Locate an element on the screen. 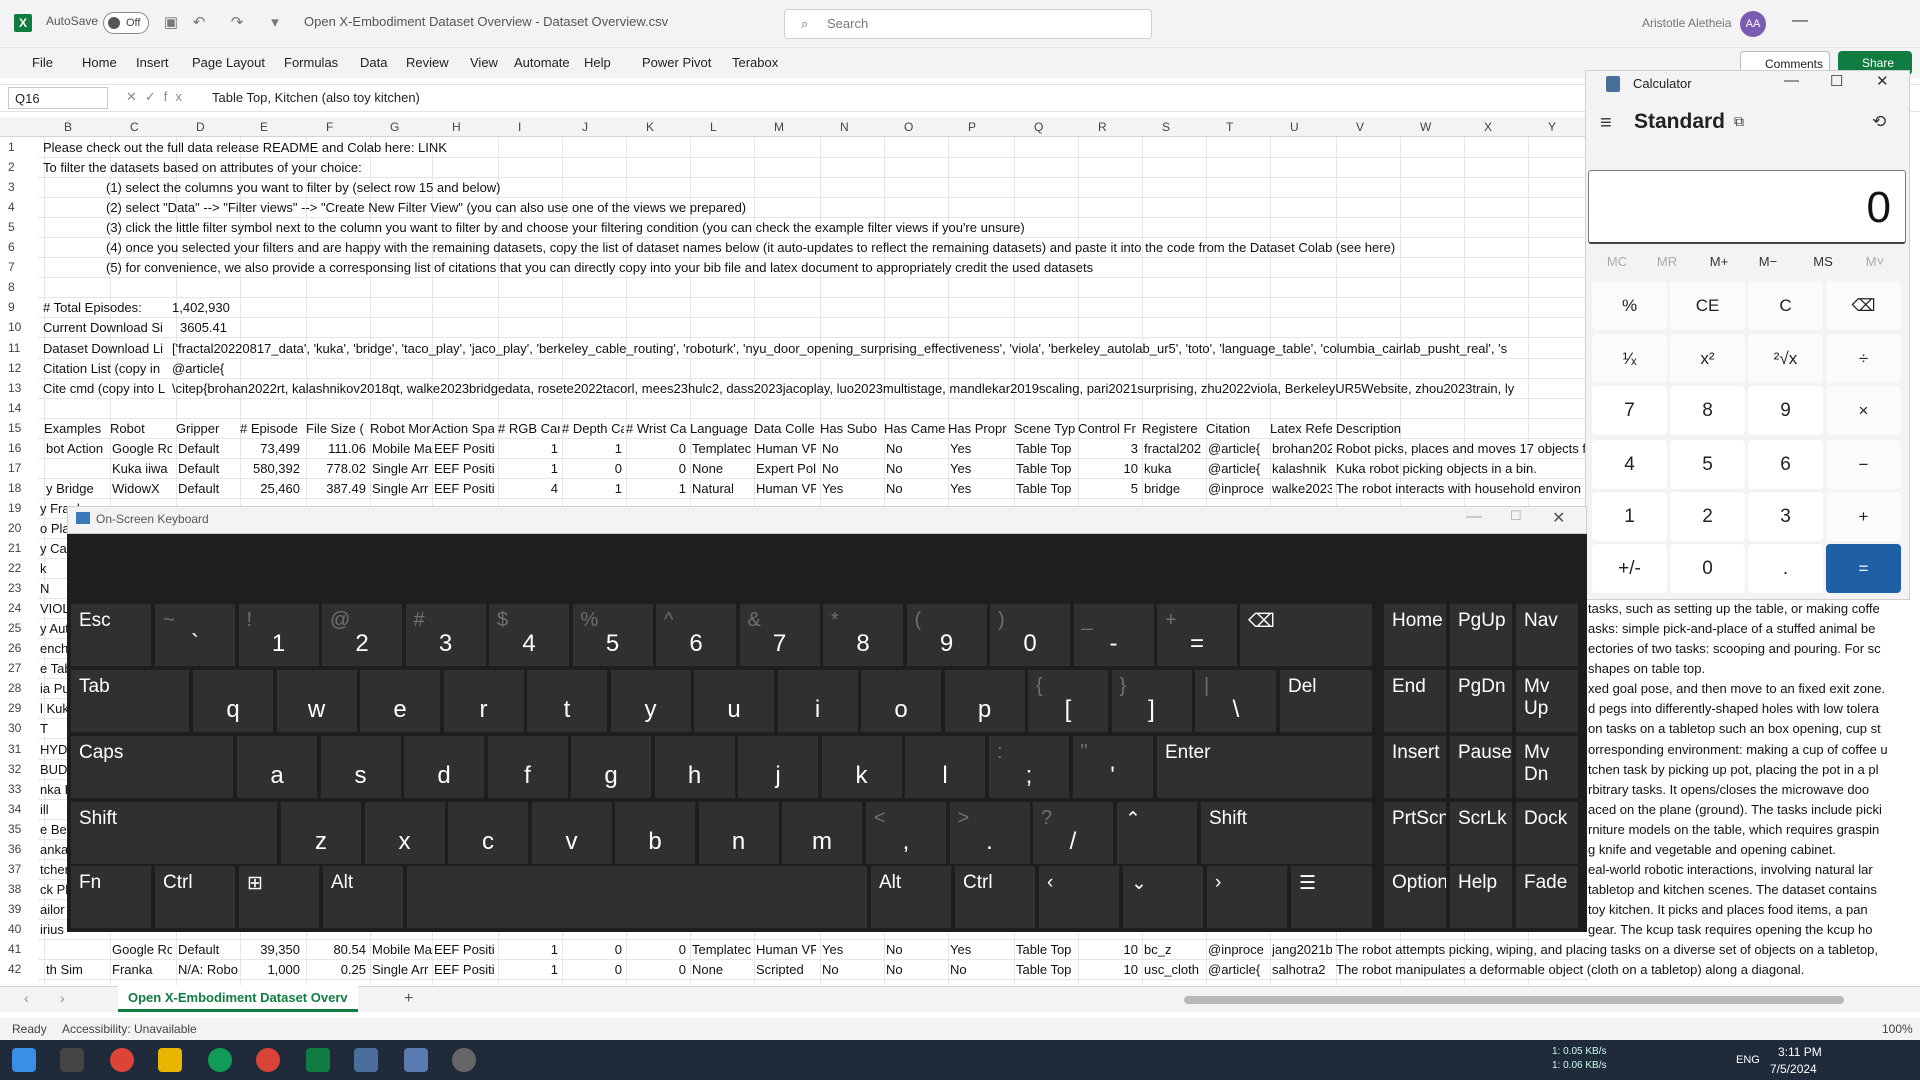 Image resolution: width=1920 pixels, height=1080 pixels. key-backslash: | \ is located at coordinates (1236, 701).